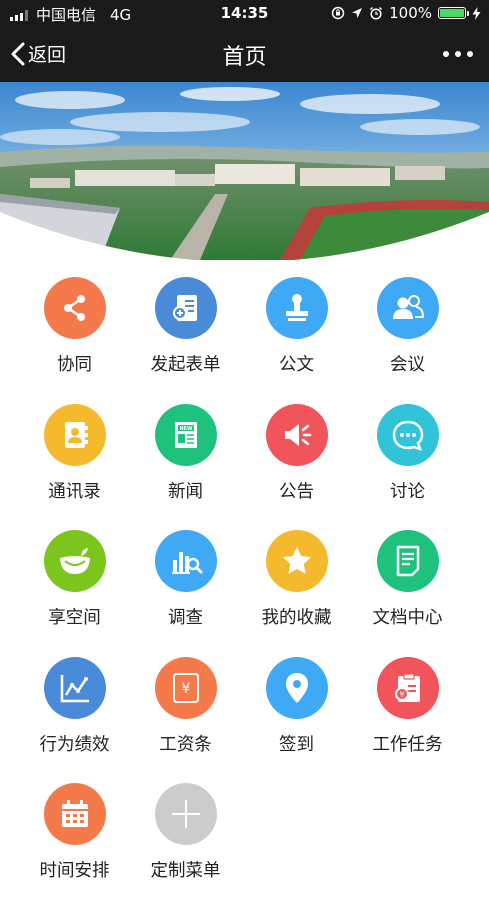 This screenshot has height=910, width=489. I want to click on calendar-icon, so click(75, 814).